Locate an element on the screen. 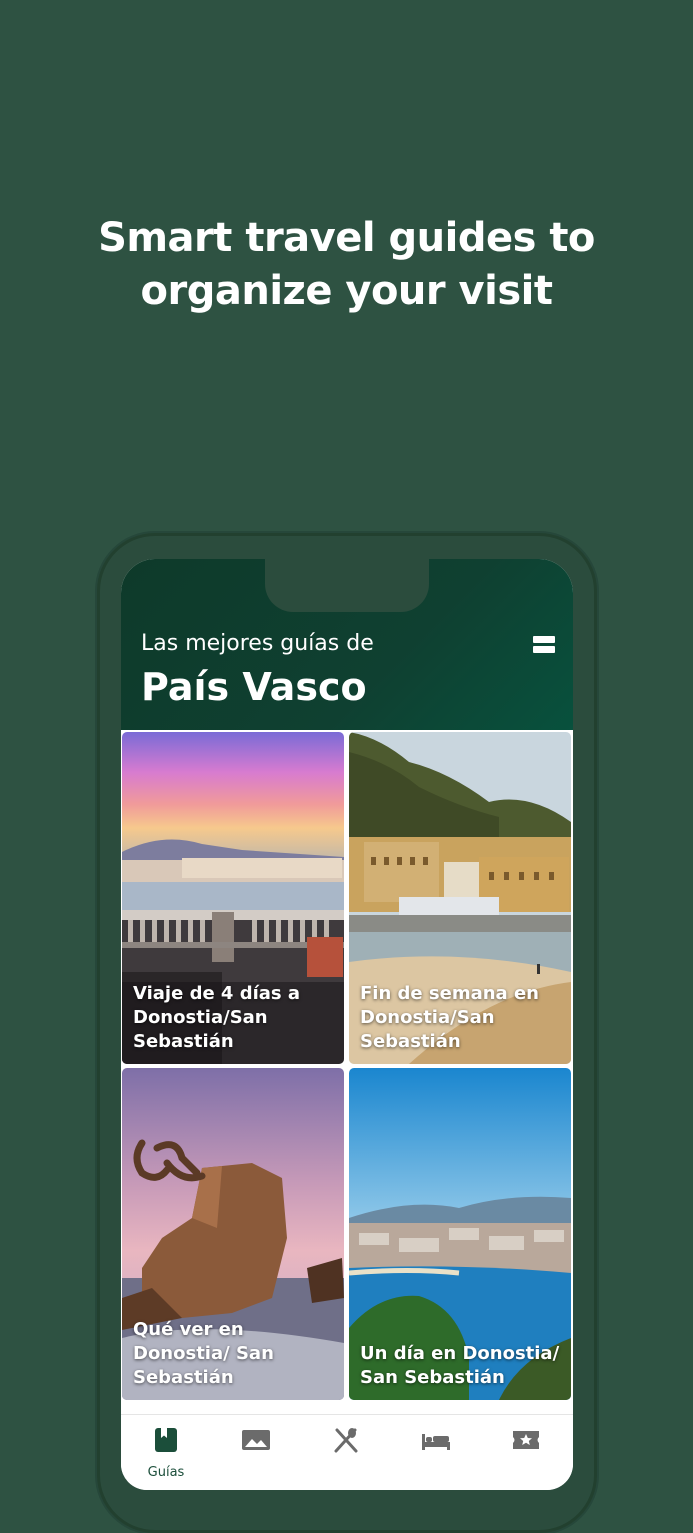 The width and height of the screenshot is (693, 1533). guide-title: Un día en Donostia/ San Sebastián is located at coordinates (460, 1365).